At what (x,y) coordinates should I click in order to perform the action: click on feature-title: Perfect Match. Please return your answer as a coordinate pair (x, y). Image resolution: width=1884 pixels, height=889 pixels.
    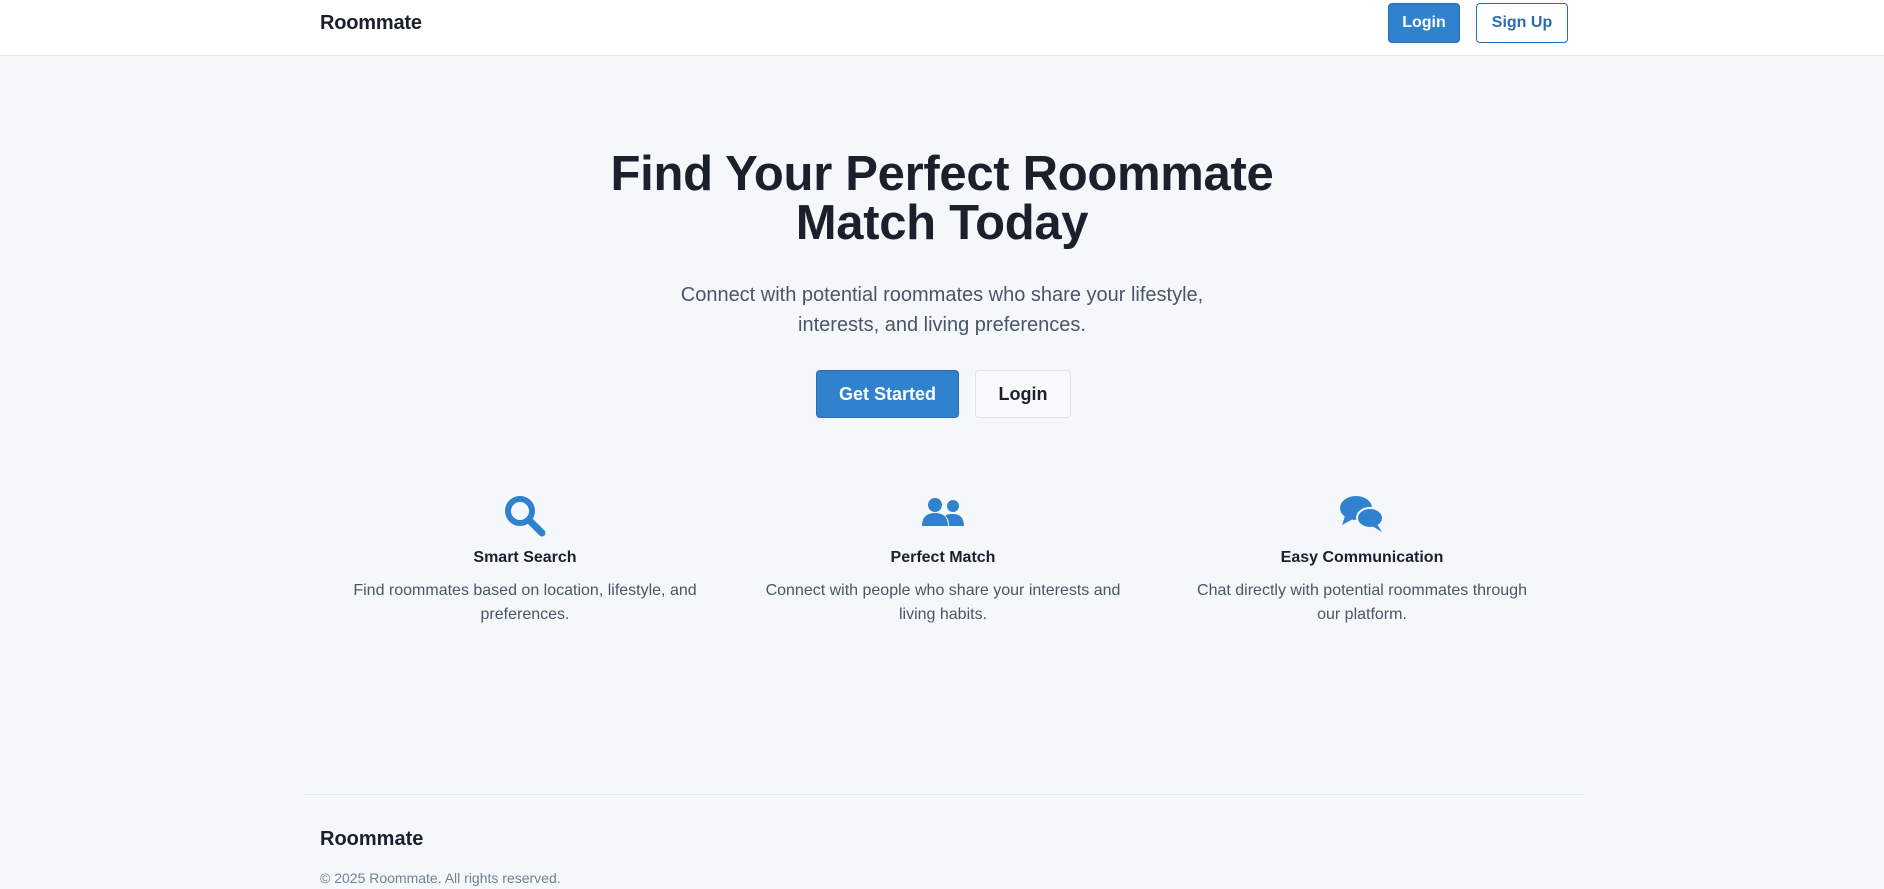
    Looking at the image, I should click on (943, 557).